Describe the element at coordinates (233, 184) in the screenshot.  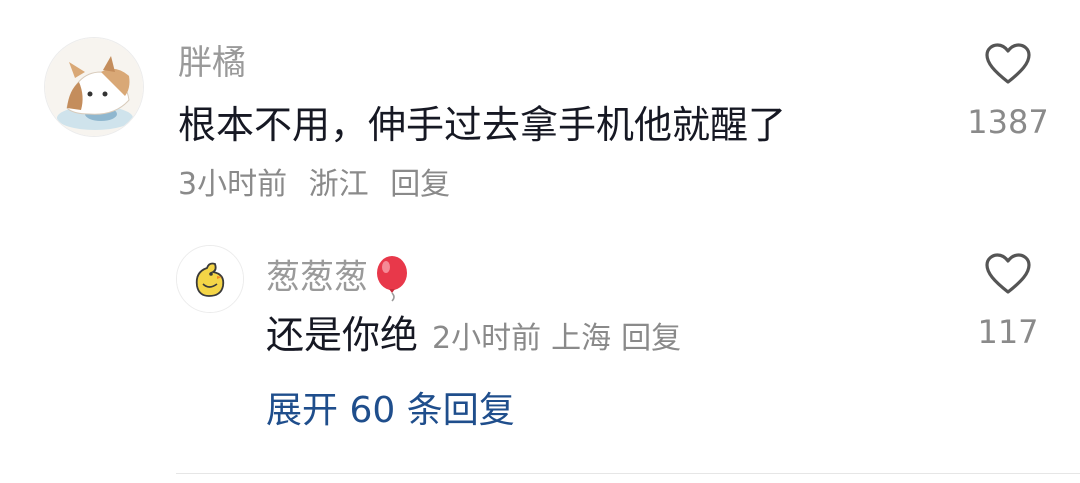
I see `comment-time: 3小时前` at that location.